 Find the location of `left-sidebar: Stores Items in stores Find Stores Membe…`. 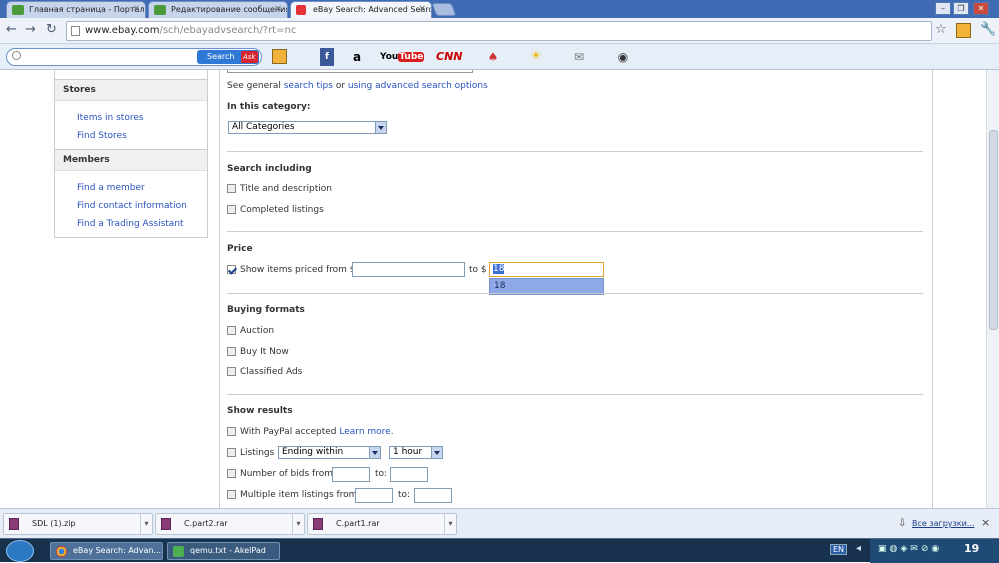

left-sidebar: Stores Items in stores Find Stores Membe… is located at coordinates (131, 154).